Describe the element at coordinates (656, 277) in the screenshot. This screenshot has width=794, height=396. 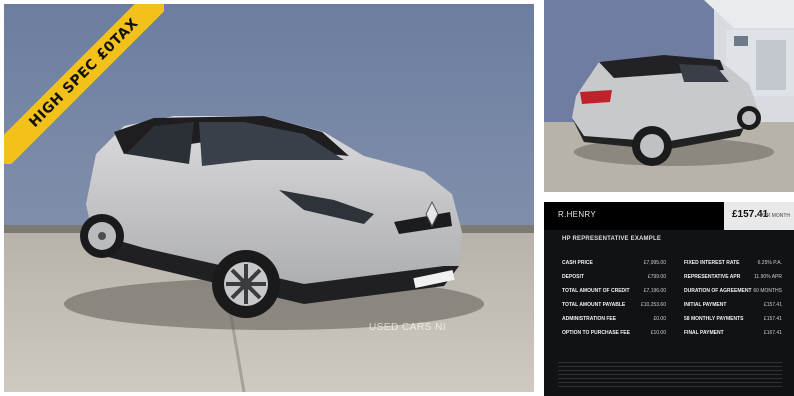
I see `row-value: £799.00` at that location.